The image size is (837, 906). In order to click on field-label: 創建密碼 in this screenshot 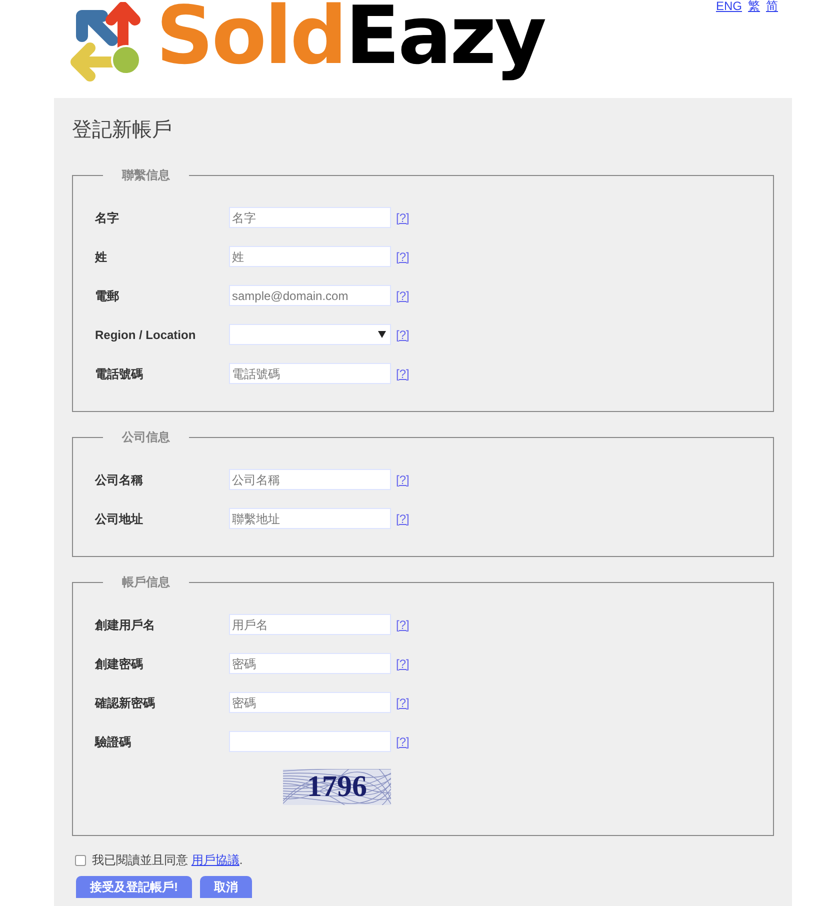, I will do `click(119, 664)`.